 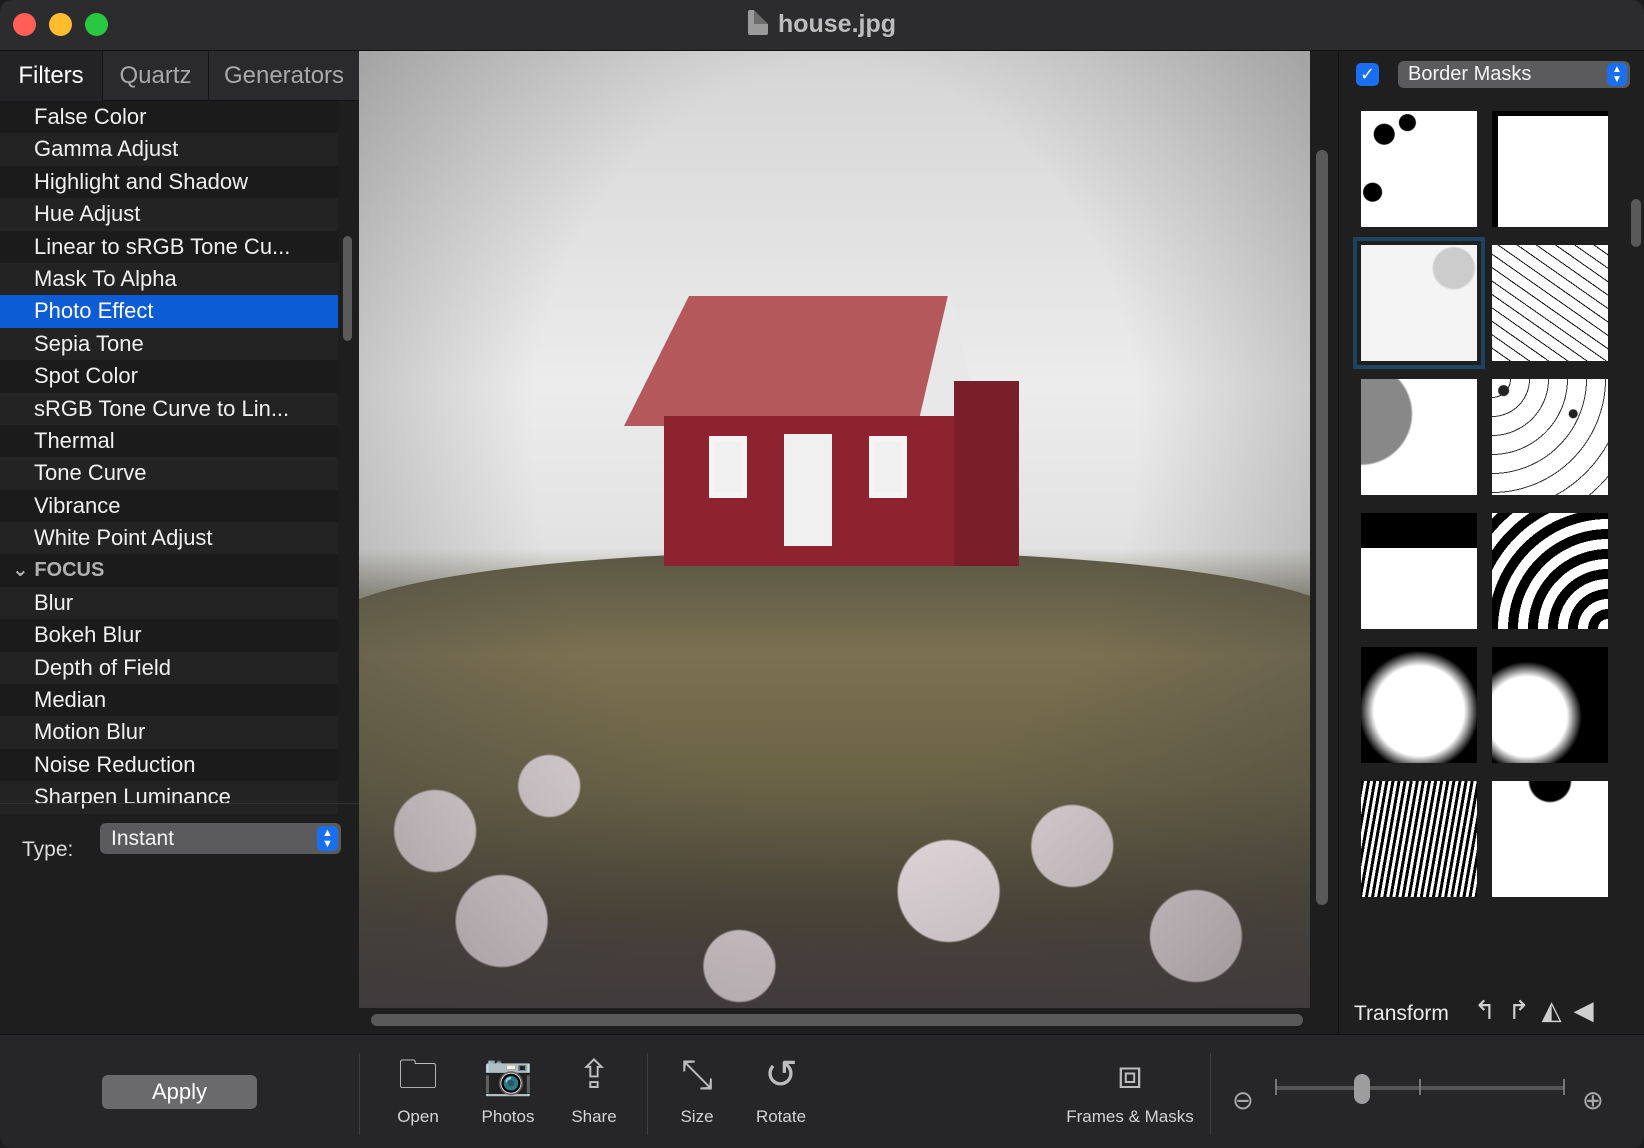 What do you see at coordinates (89, 343) in the screenshot?
I see `filter-list-item-label: Sepia Tone` at bounding box center [89, 343].